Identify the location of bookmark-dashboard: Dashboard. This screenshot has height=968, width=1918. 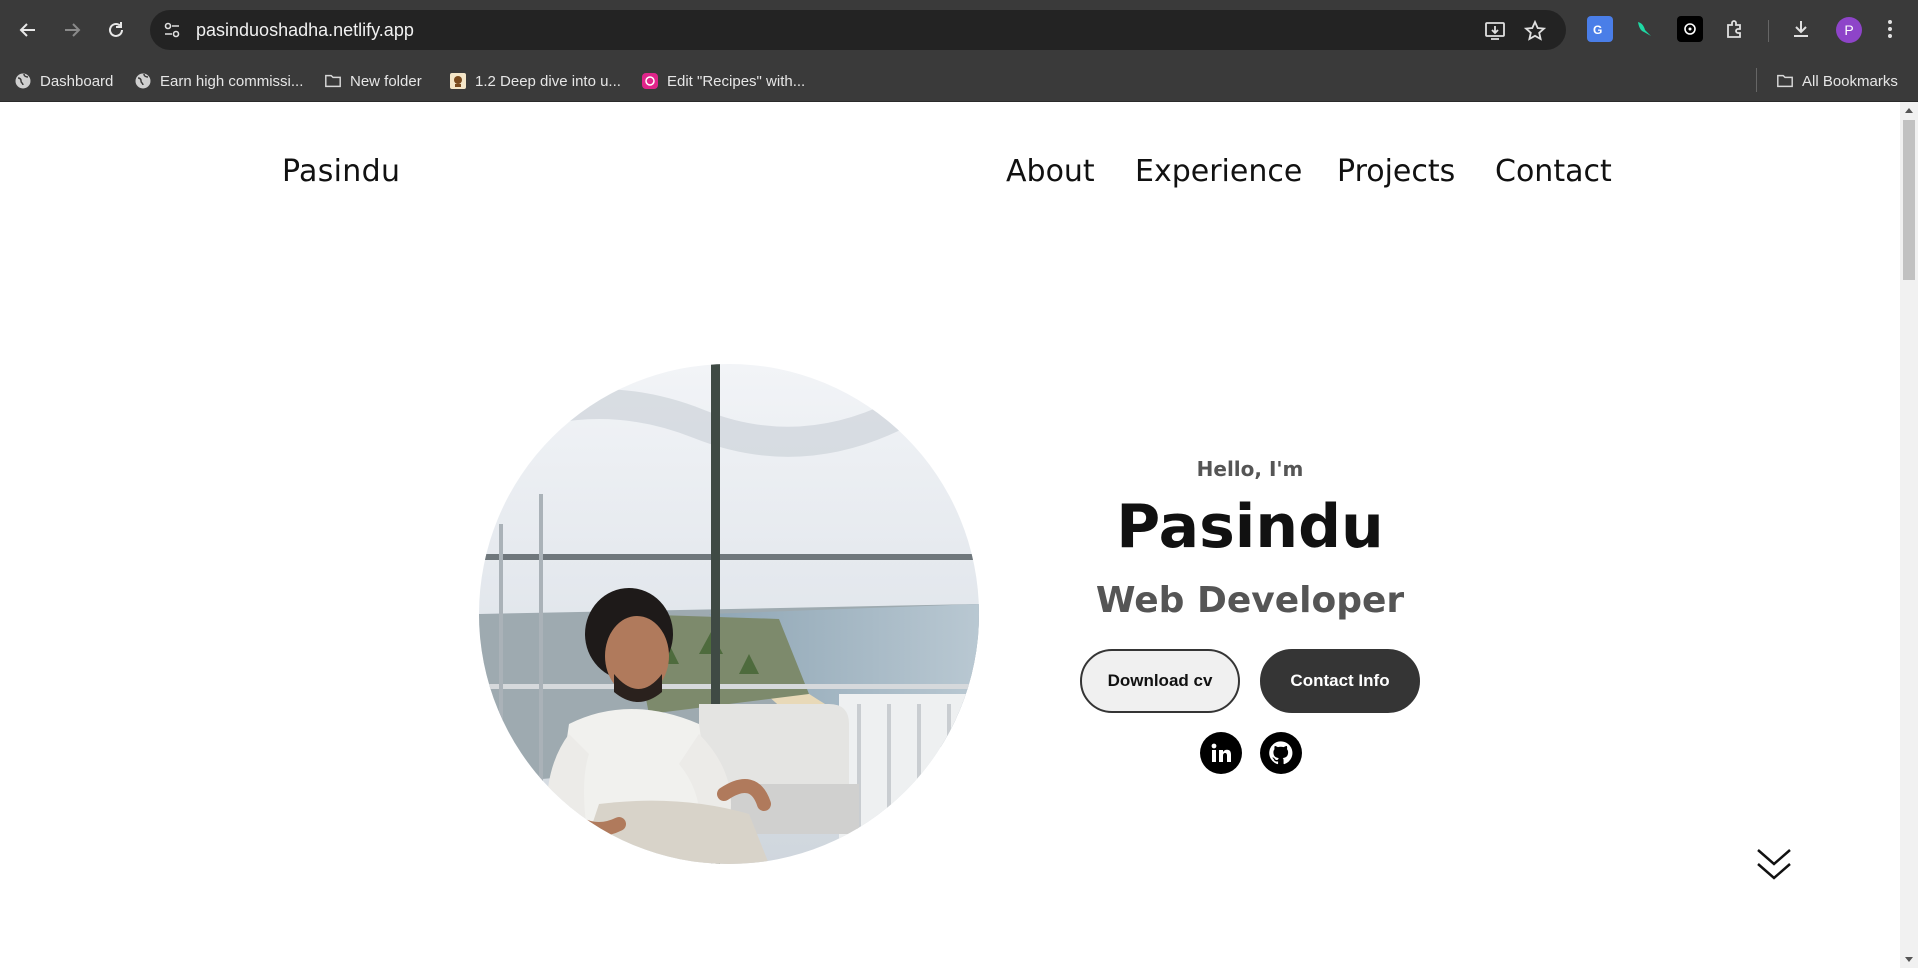
(63, 81).